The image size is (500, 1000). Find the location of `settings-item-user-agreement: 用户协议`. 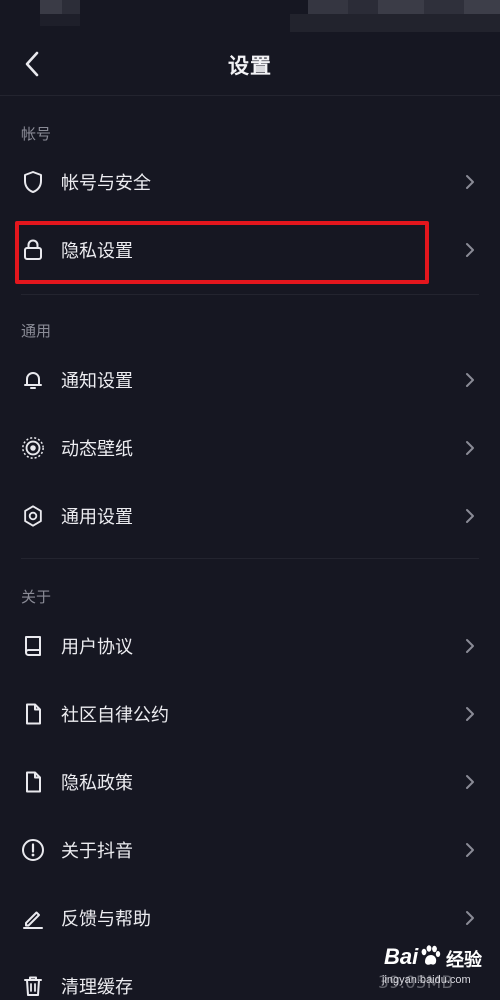

settings-item-user-agreement: 用户协议 is located at coordinates (250, 646).